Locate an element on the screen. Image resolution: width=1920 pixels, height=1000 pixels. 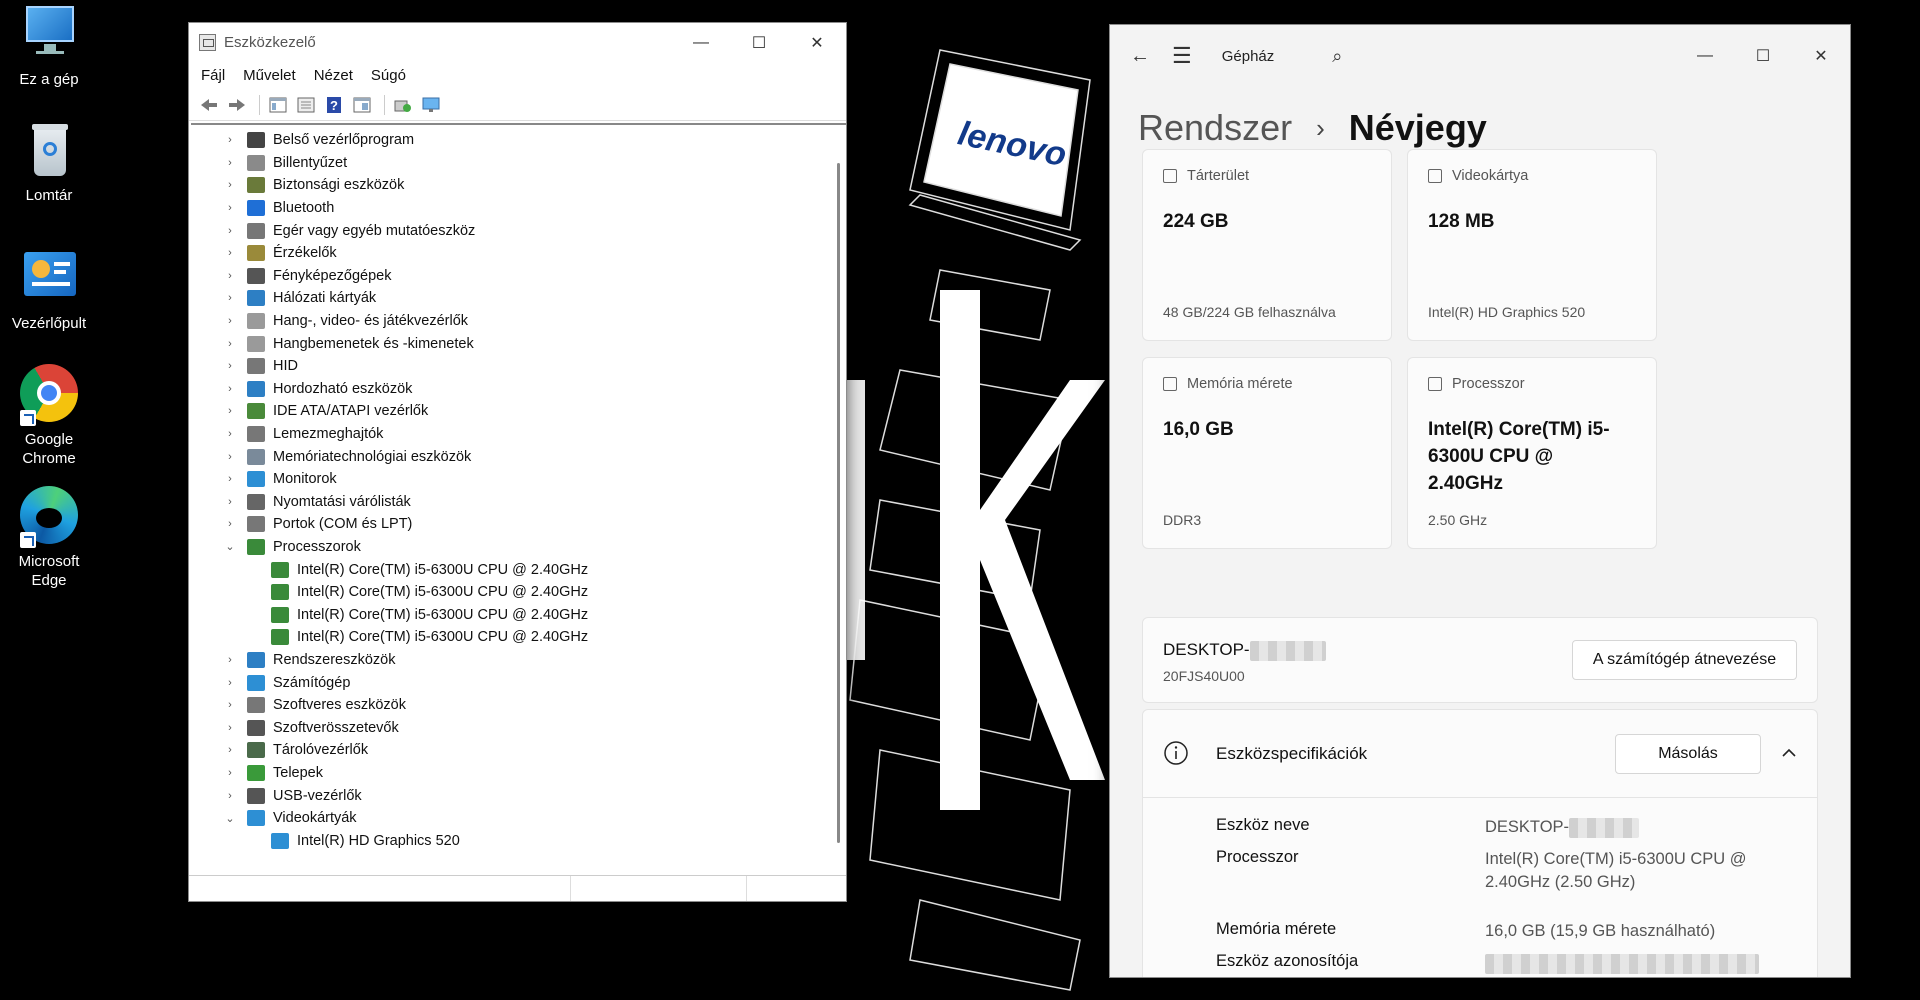
properties-icon is located at coordinates (306, 105).